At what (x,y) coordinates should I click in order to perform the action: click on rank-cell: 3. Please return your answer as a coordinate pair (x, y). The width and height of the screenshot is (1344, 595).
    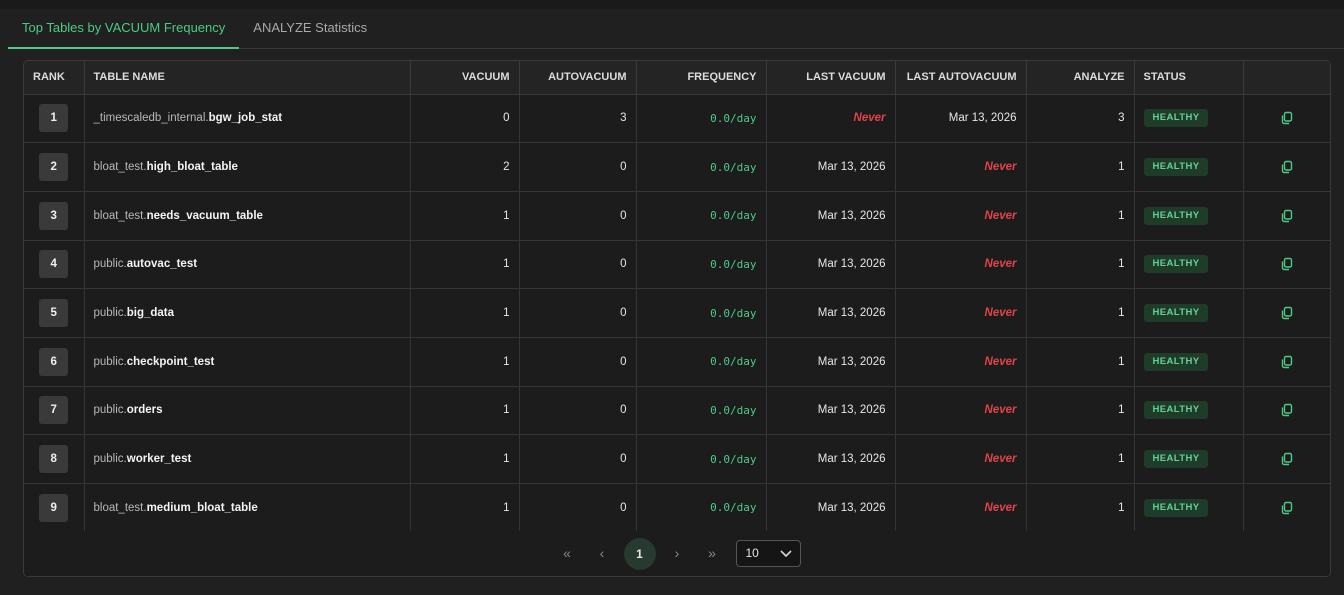
    Looking at the image, I should click on (54, 216).